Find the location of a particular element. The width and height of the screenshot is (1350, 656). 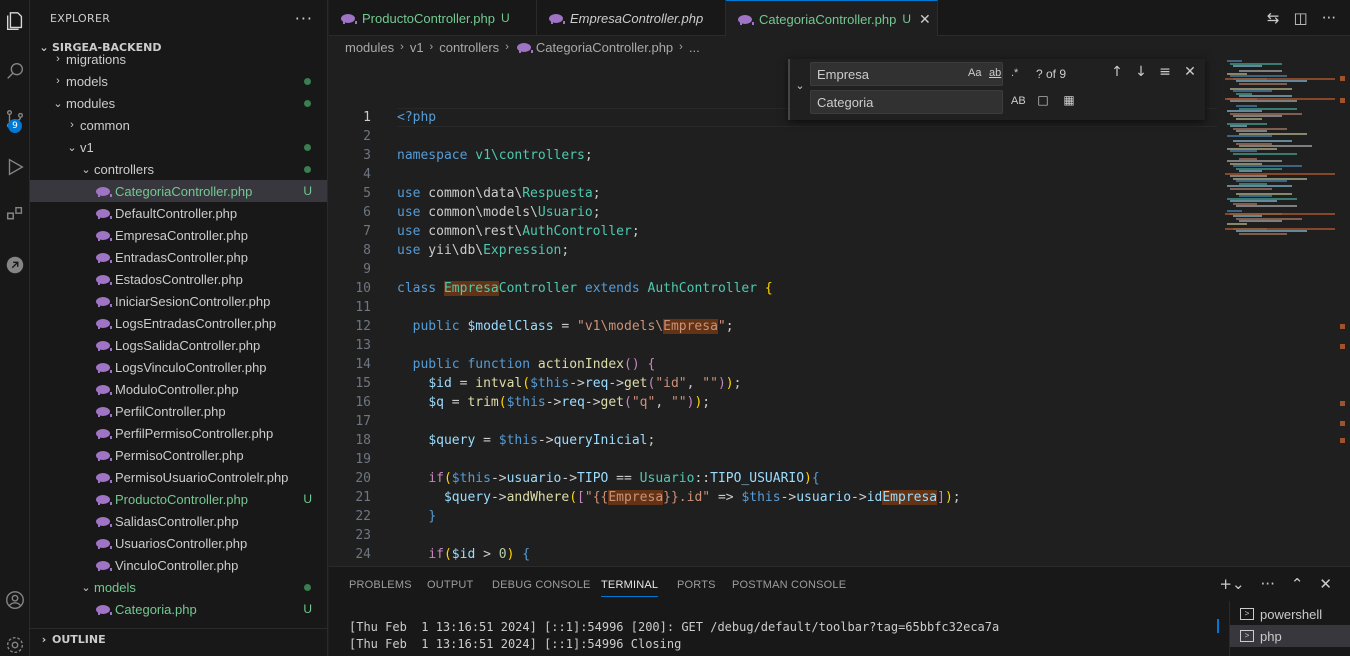

tab-label: ProductoController.php is located at coordinates (428, 18).